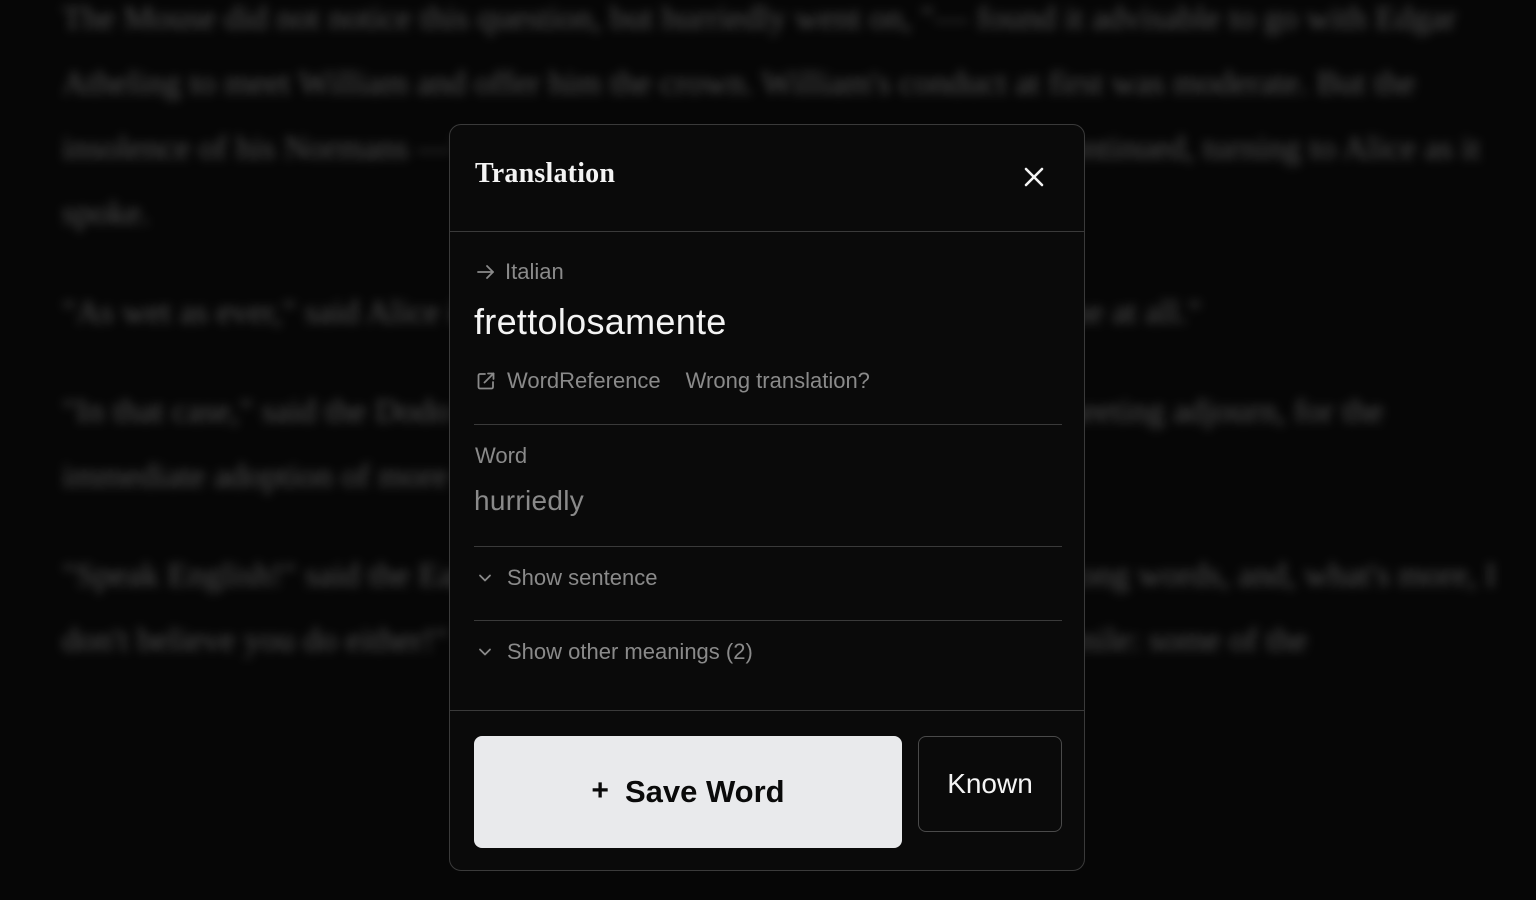  I want to click on word-label: Word, so click(501, 455).